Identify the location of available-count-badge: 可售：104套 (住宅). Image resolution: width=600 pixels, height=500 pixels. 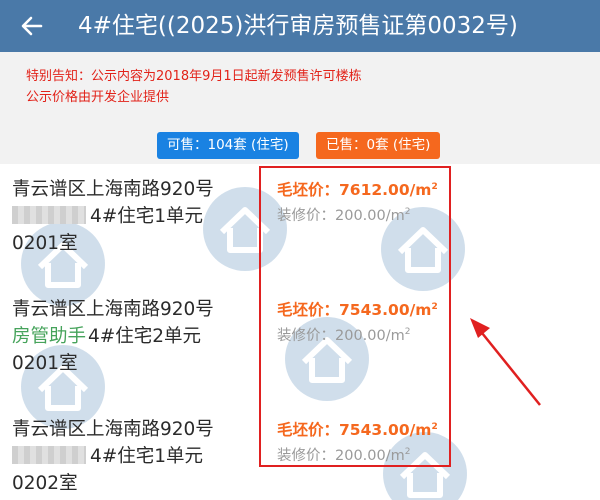
(228, 145).